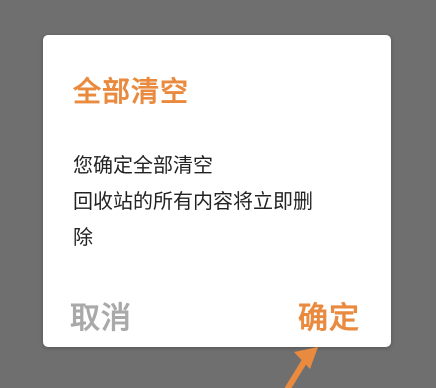  What do you see at coordinates (83, 237) in the screenshot?
I see `dialog-message-line: 除` at bounding box center [83, 237].